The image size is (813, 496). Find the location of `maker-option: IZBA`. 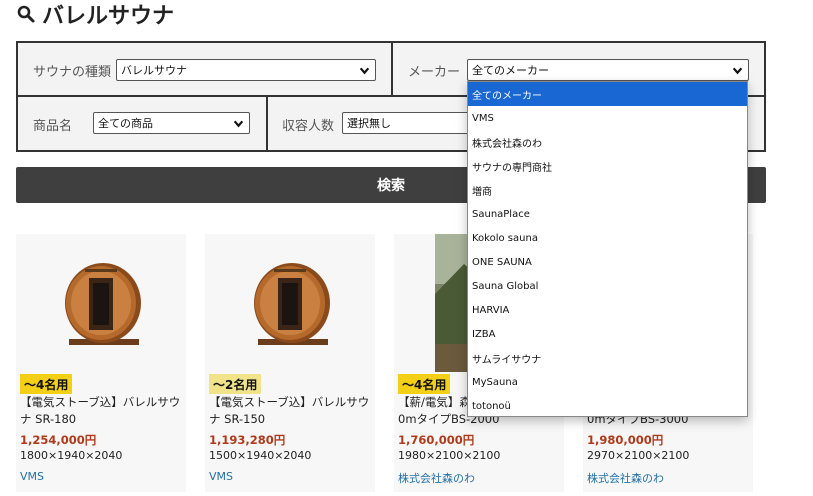

maker-option: IZBA is located at coordinates (607, 334).